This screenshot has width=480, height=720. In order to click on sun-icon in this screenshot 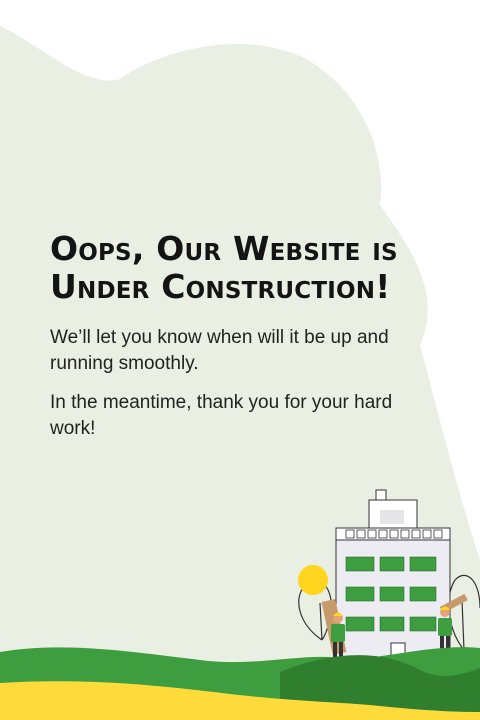, I will do `click(313, 580)`.